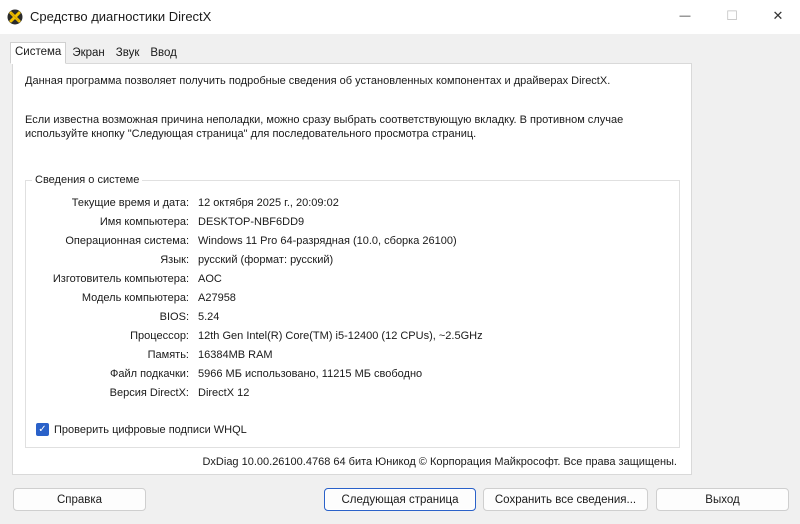 The width and height of the screenshot is (800, 524). I want to click on window-title: Средство диагностики DirectX, so click(121, 16).